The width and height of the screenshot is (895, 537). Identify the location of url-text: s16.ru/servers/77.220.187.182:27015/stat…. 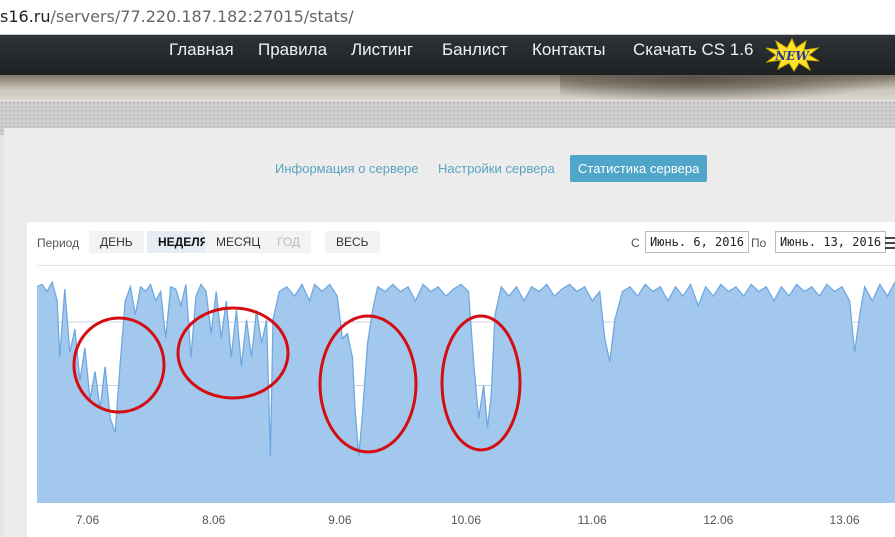
(177, 16).